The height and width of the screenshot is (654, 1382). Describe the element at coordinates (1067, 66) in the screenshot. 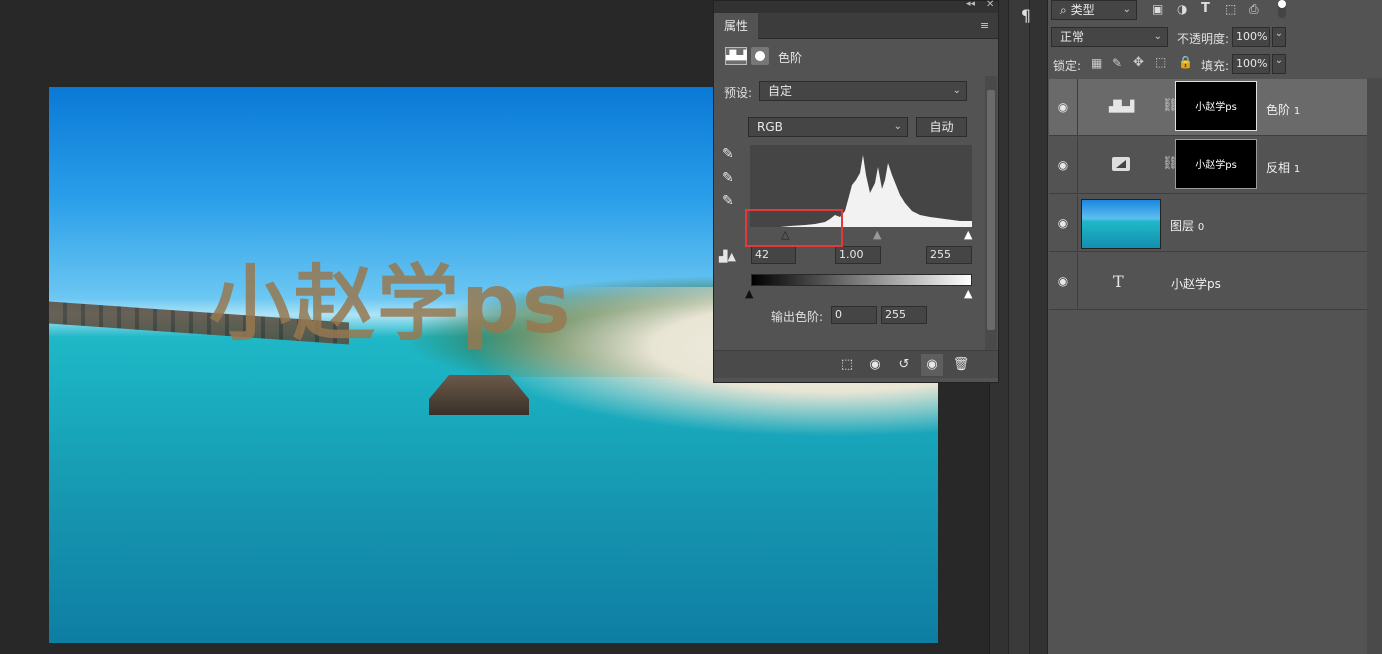

I see `lock-label: 锁定:` at that location.